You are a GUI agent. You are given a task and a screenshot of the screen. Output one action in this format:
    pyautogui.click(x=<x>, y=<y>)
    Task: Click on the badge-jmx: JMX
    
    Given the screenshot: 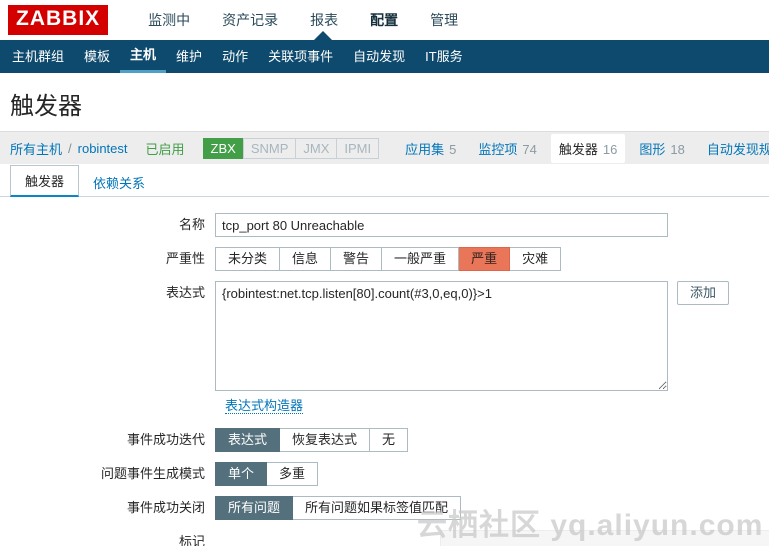 What is the action you would take?
    pyautogui.click(x=316, y=148)
    